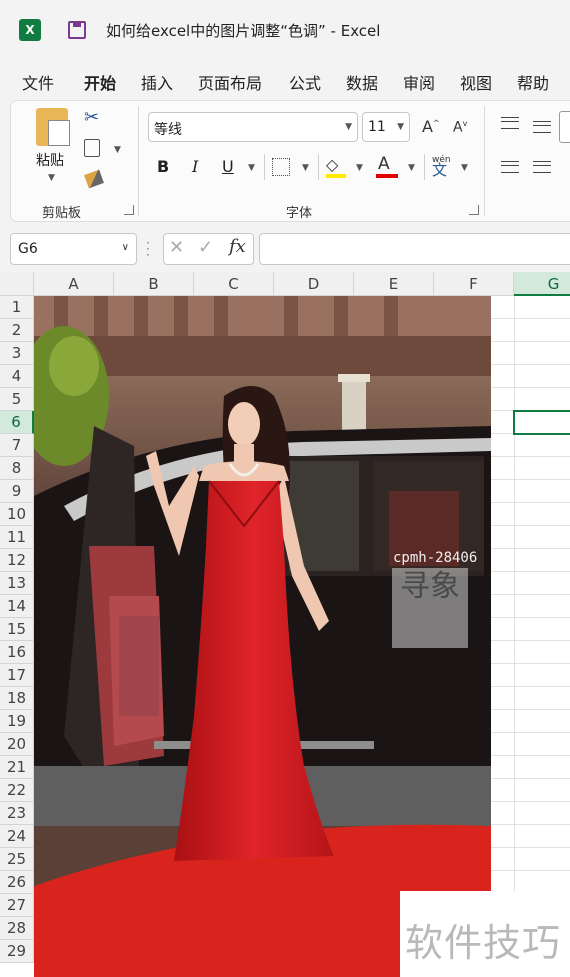 Image resolution: width=570 pixels, height=977 pixels. What do you see at coordinates (542, 284) in the screenshot?
I see `column-header-selected: G` at bounding box center [542, 284].